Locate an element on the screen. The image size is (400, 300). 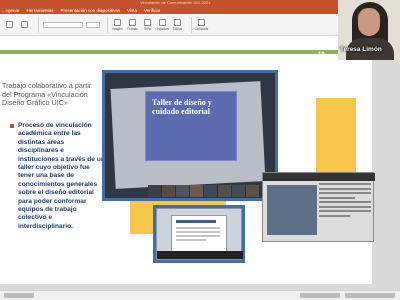
textbox-icon is located at coordinates (147, 22).